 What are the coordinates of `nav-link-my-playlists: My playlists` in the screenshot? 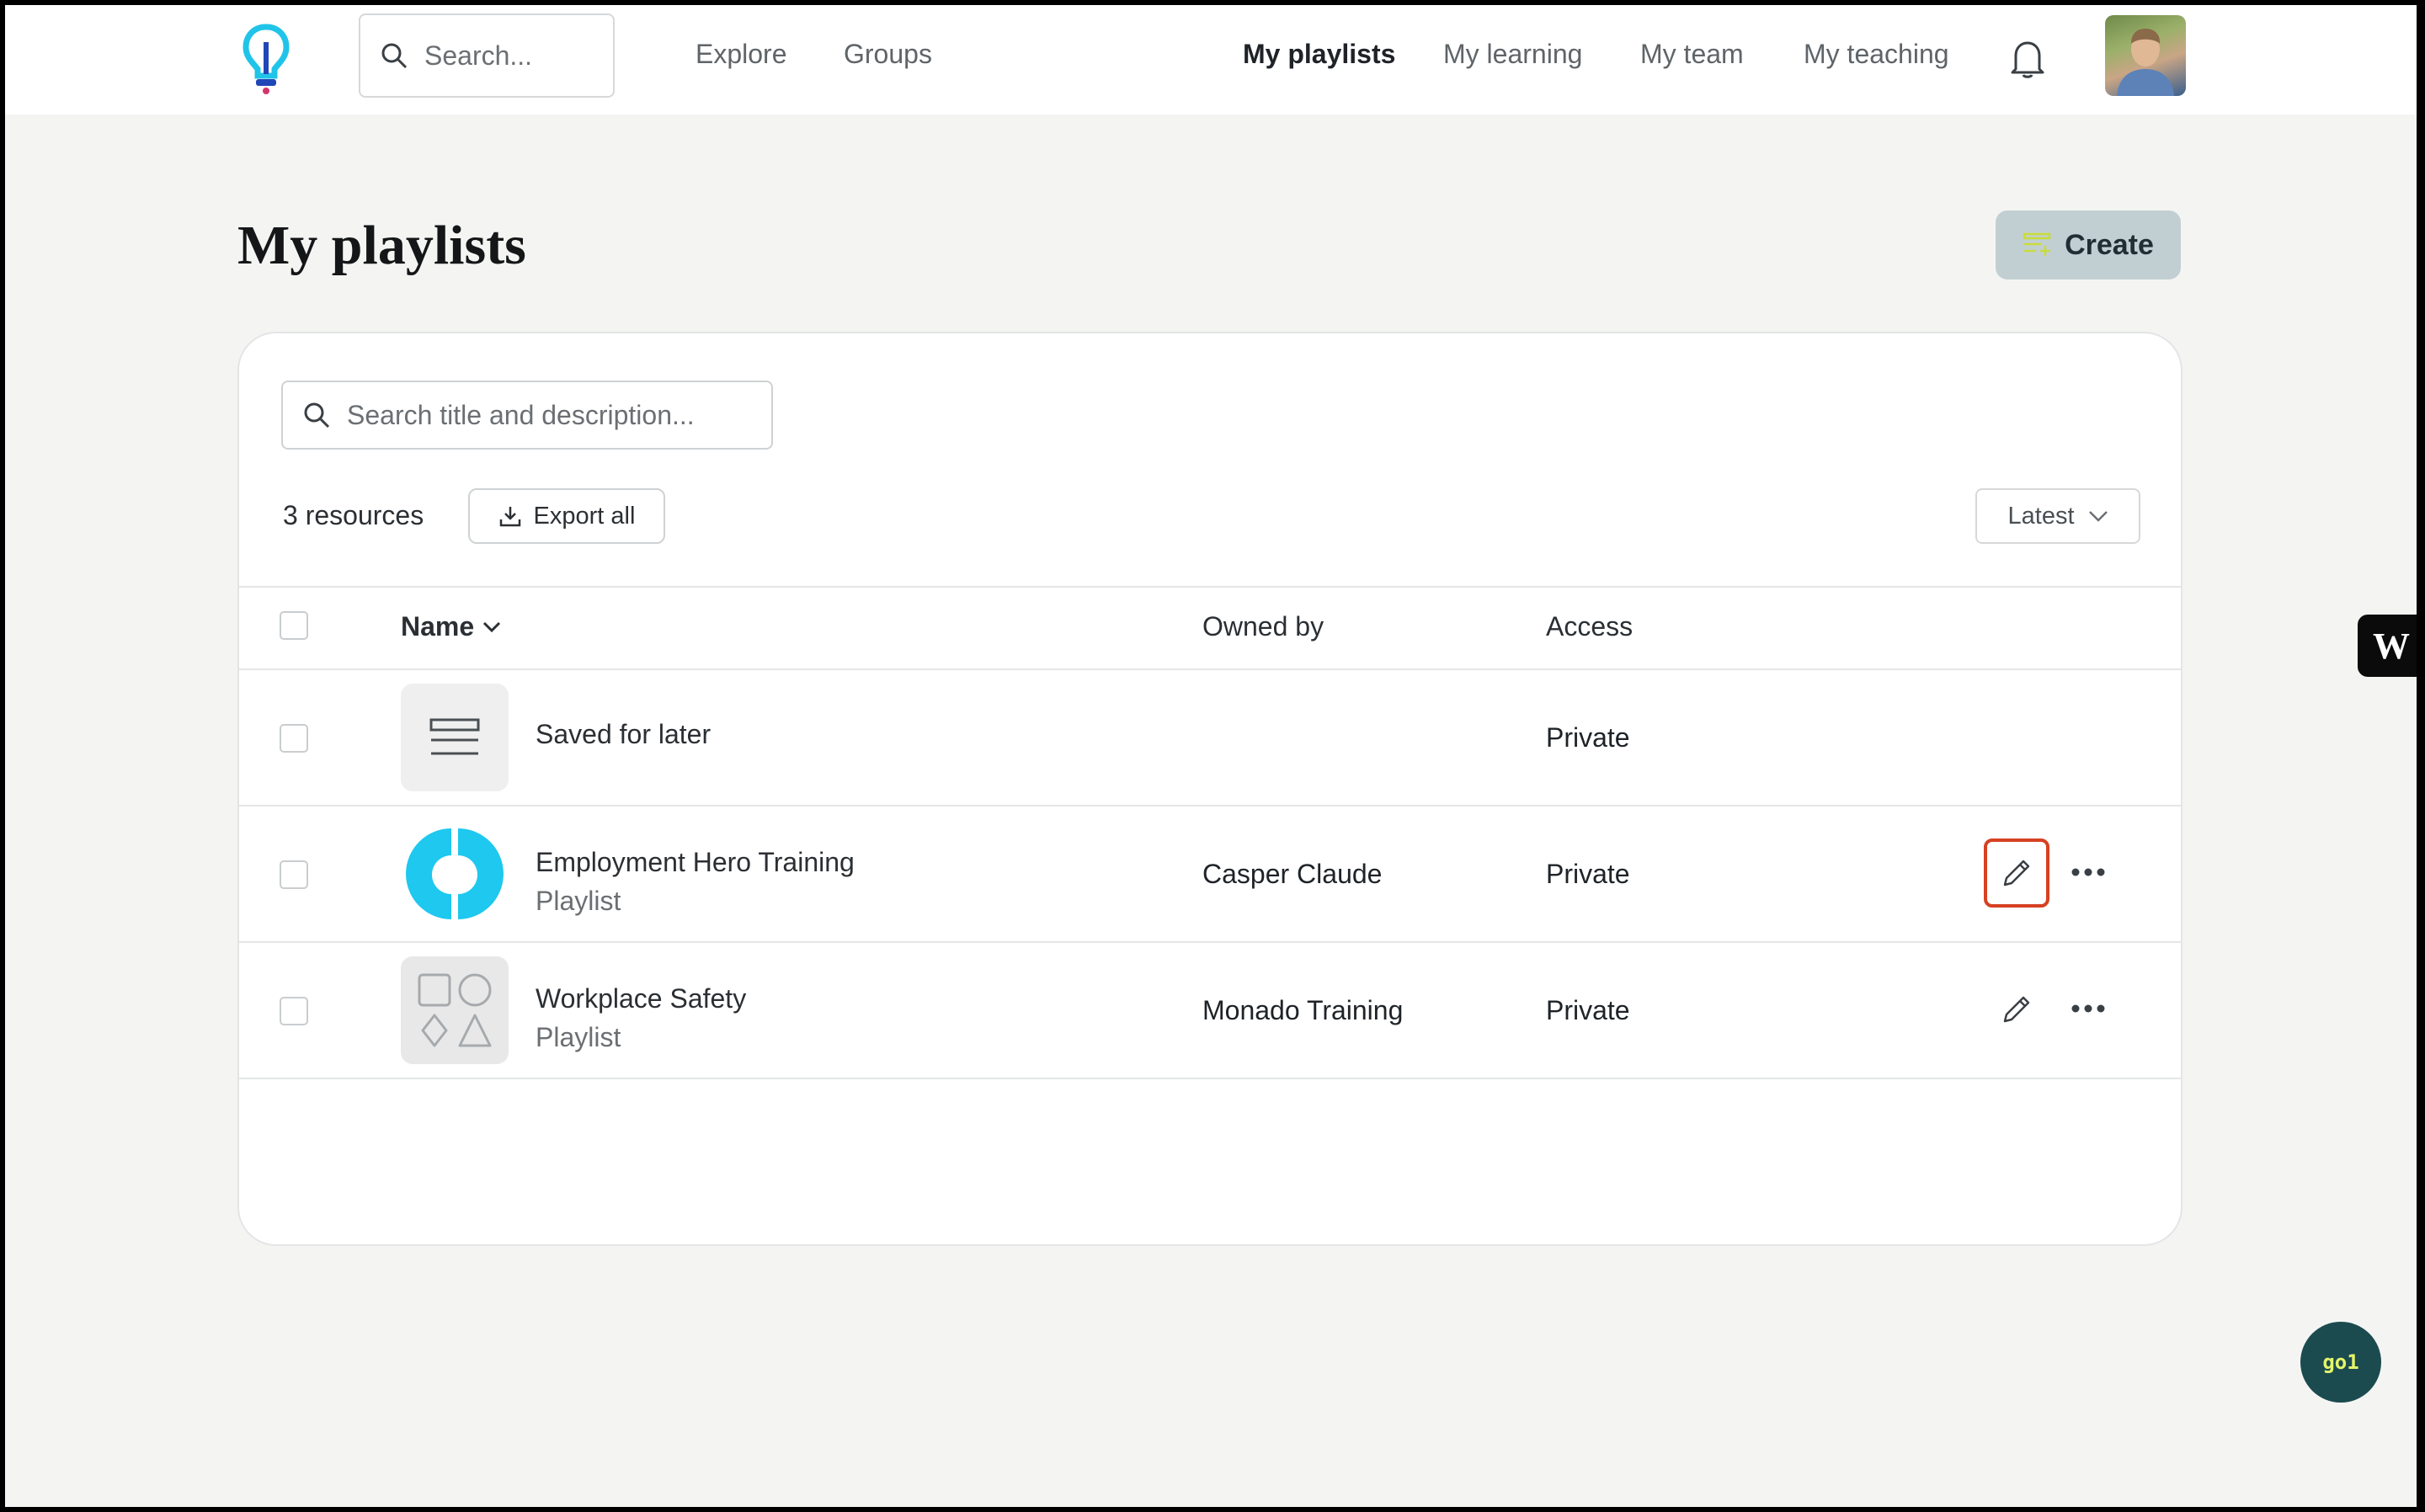 It's located at (1319, 55).